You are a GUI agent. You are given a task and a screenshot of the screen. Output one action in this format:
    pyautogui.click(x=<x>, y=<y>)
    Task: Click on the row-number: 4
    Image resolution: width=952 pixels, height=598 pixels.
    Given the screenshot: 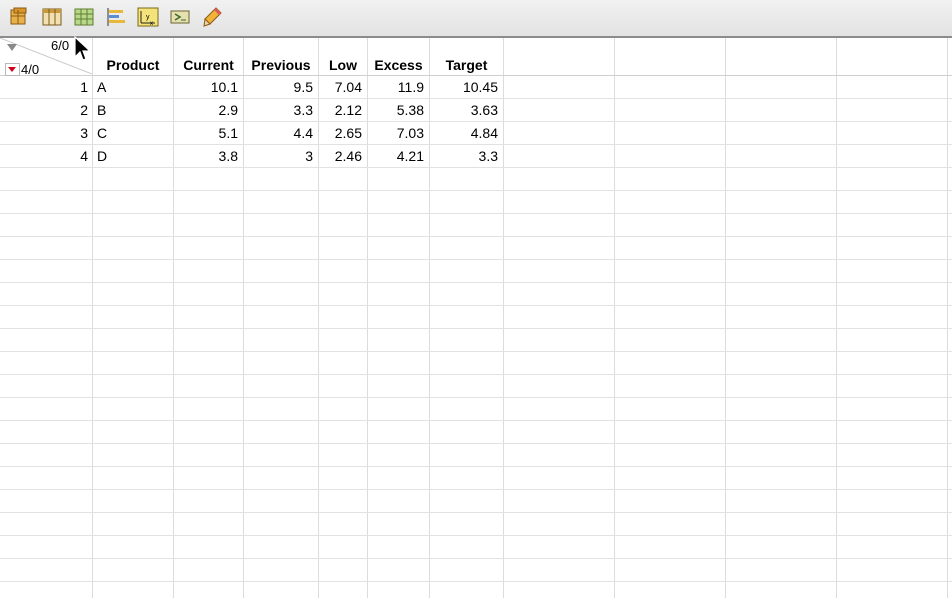 What is the action you would take?
    pyautogui.click(x=44, y=156)
    